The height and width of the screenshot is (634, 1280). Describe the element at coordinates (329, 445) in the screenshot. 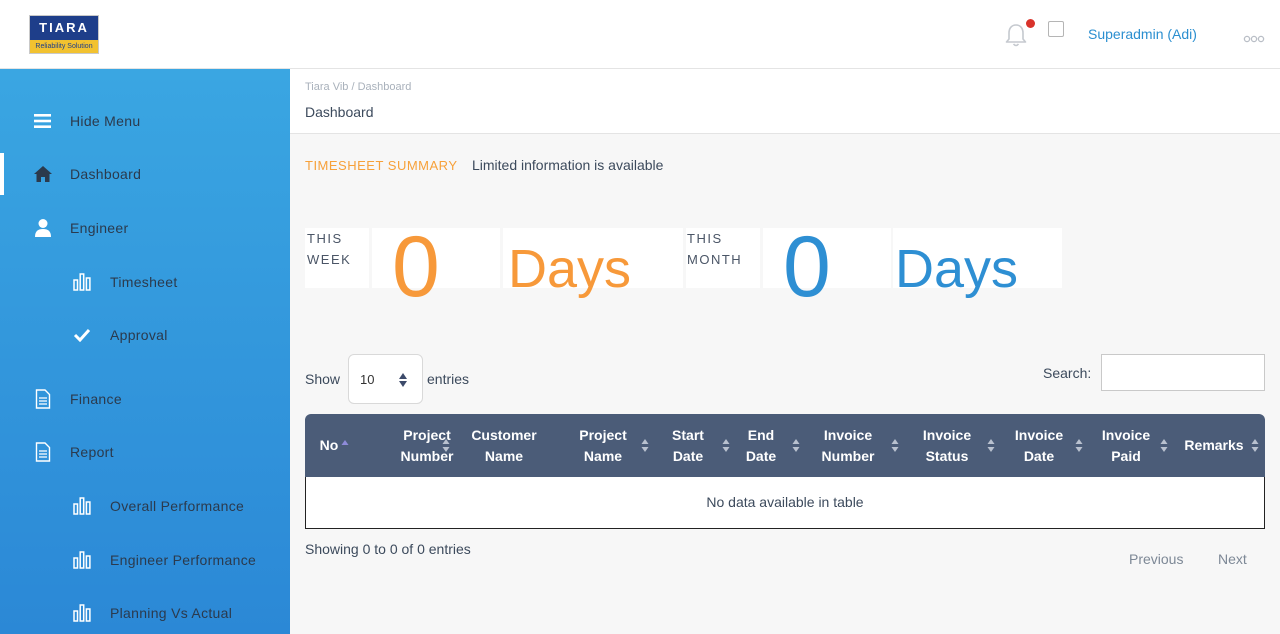

I see `column-header-no: No` at that location.